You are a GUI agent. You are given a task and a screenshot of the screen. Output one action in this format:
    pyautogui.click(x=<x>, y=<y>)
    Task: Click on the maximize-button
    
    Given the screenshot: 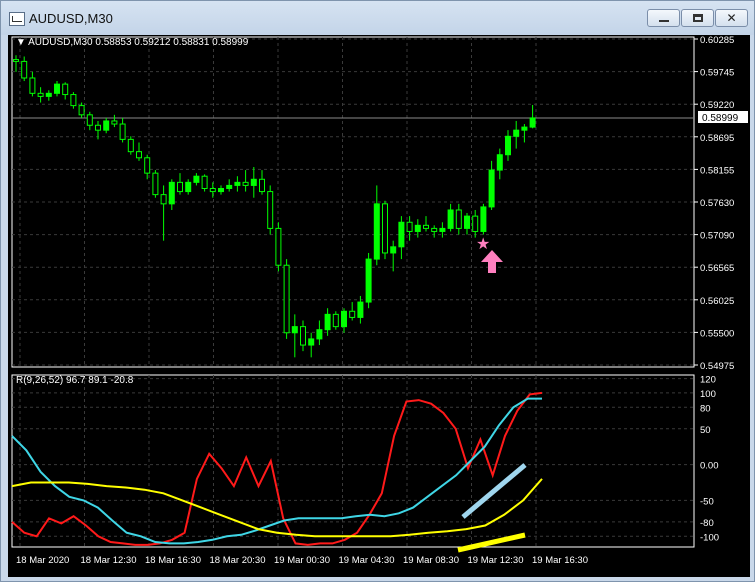 What is the action you would take?
    pyautogui.click(x=697, y=18)
    